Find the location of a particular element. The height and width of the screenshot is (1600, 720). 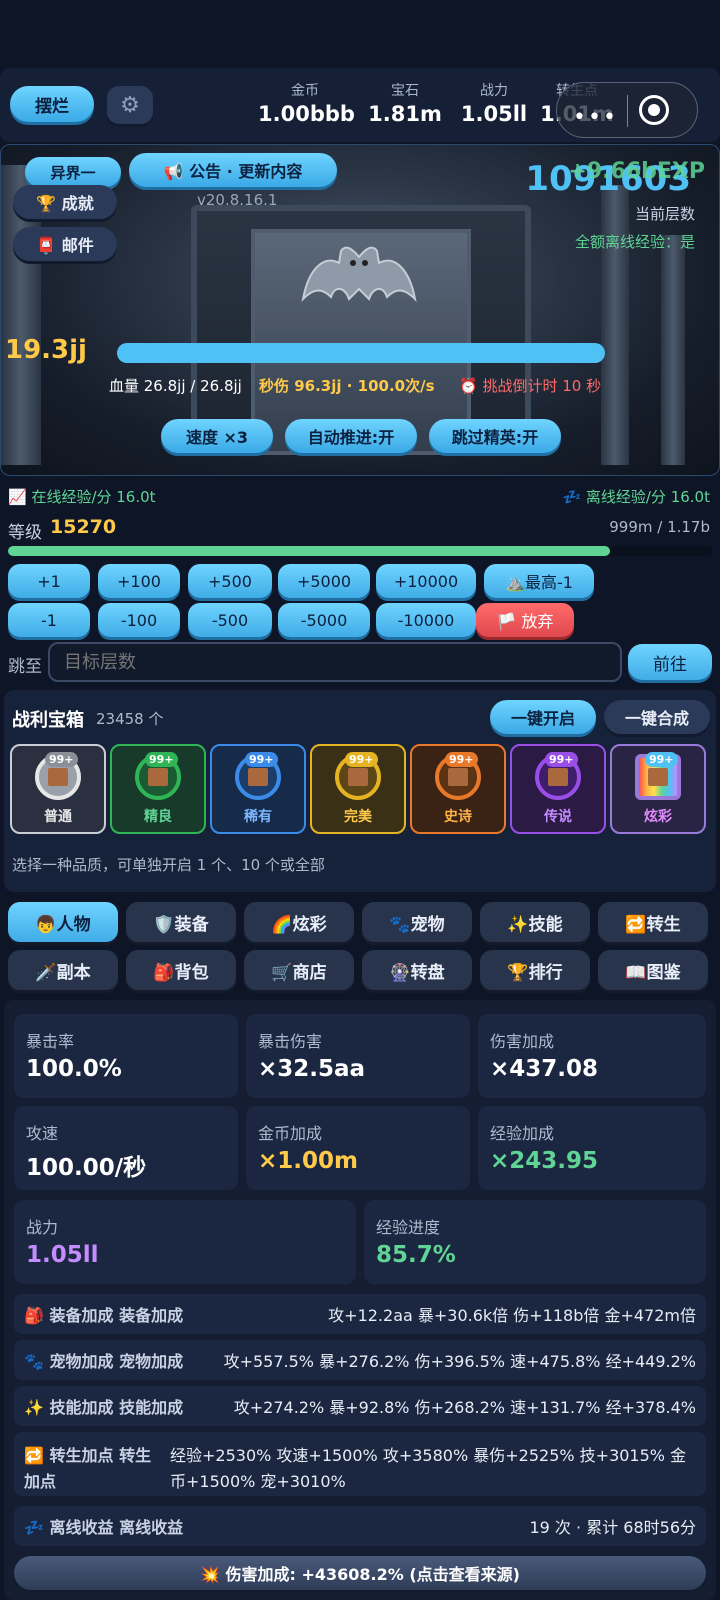

world-button: 异界一 is located at coordinates (73, 172).